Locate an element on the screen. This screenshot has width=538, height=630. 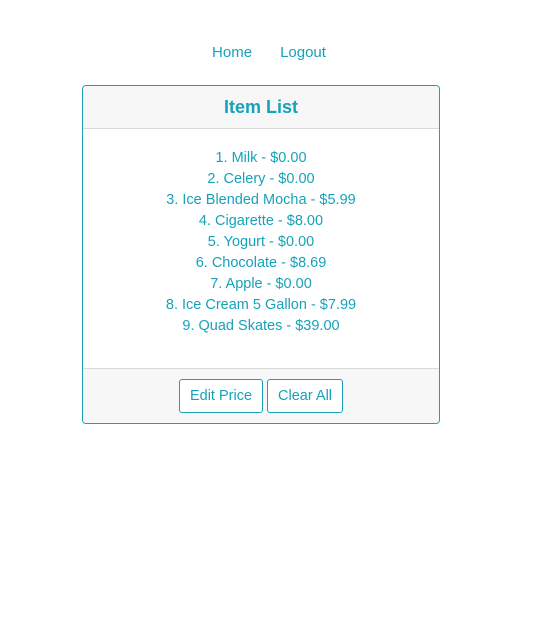
nav-logout-link: Logout is located at coordinates (303, 53).